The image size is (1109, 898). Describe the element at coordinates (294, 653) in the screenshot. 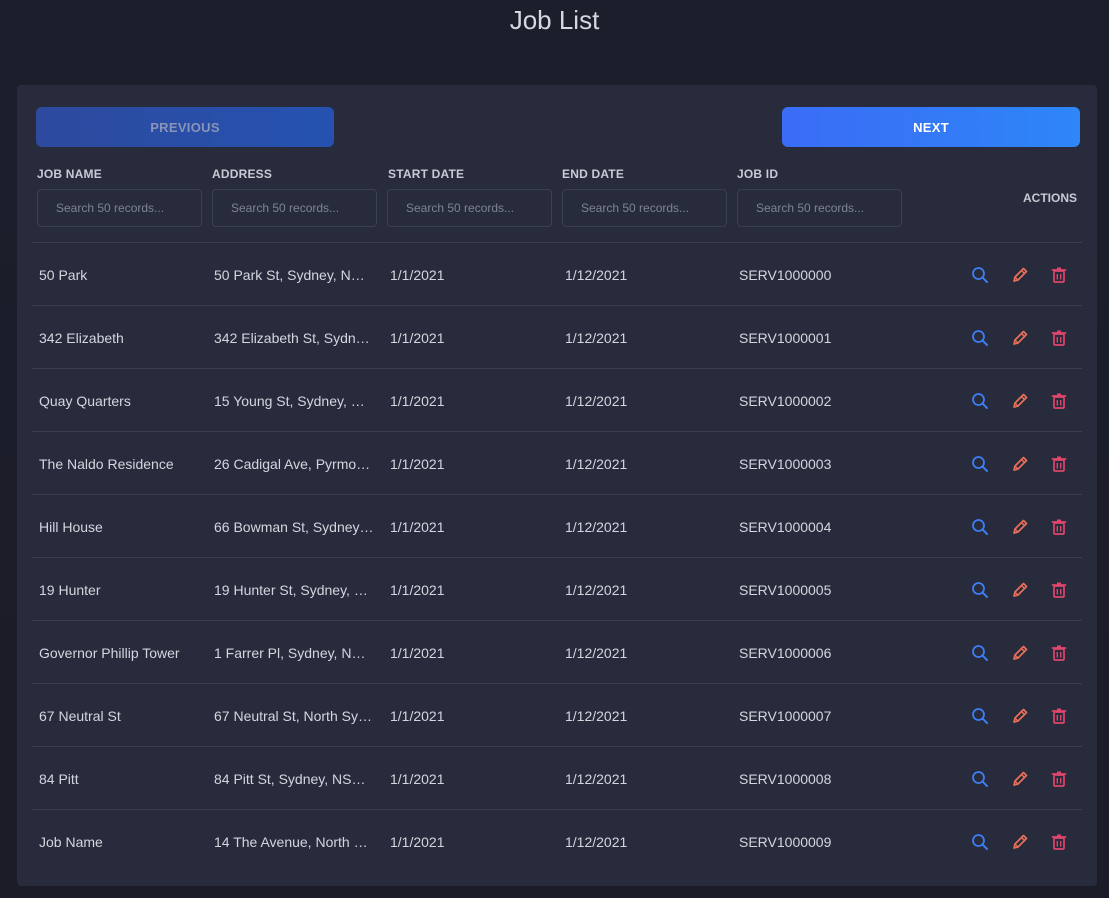

I see `address-cell: 1 Farrer Pl, Sydney, NSW 2000` at that location.